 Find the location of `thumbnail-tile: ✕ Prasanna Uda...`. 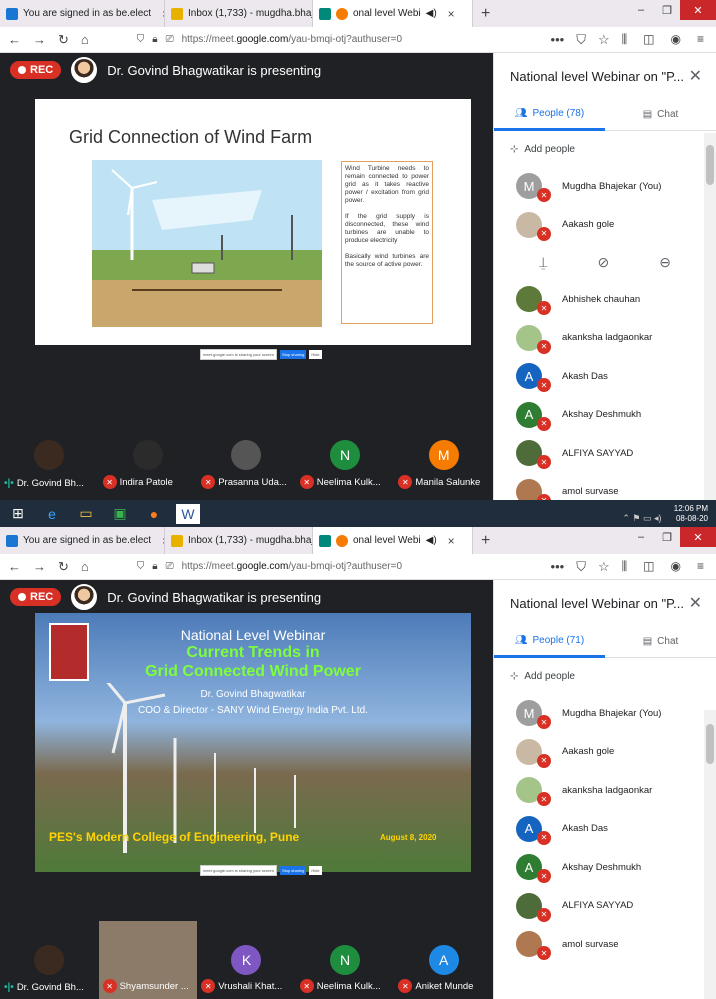

thumbnail-tile: ✕ Prasanna Uda... is located at coordinates (246, 455).